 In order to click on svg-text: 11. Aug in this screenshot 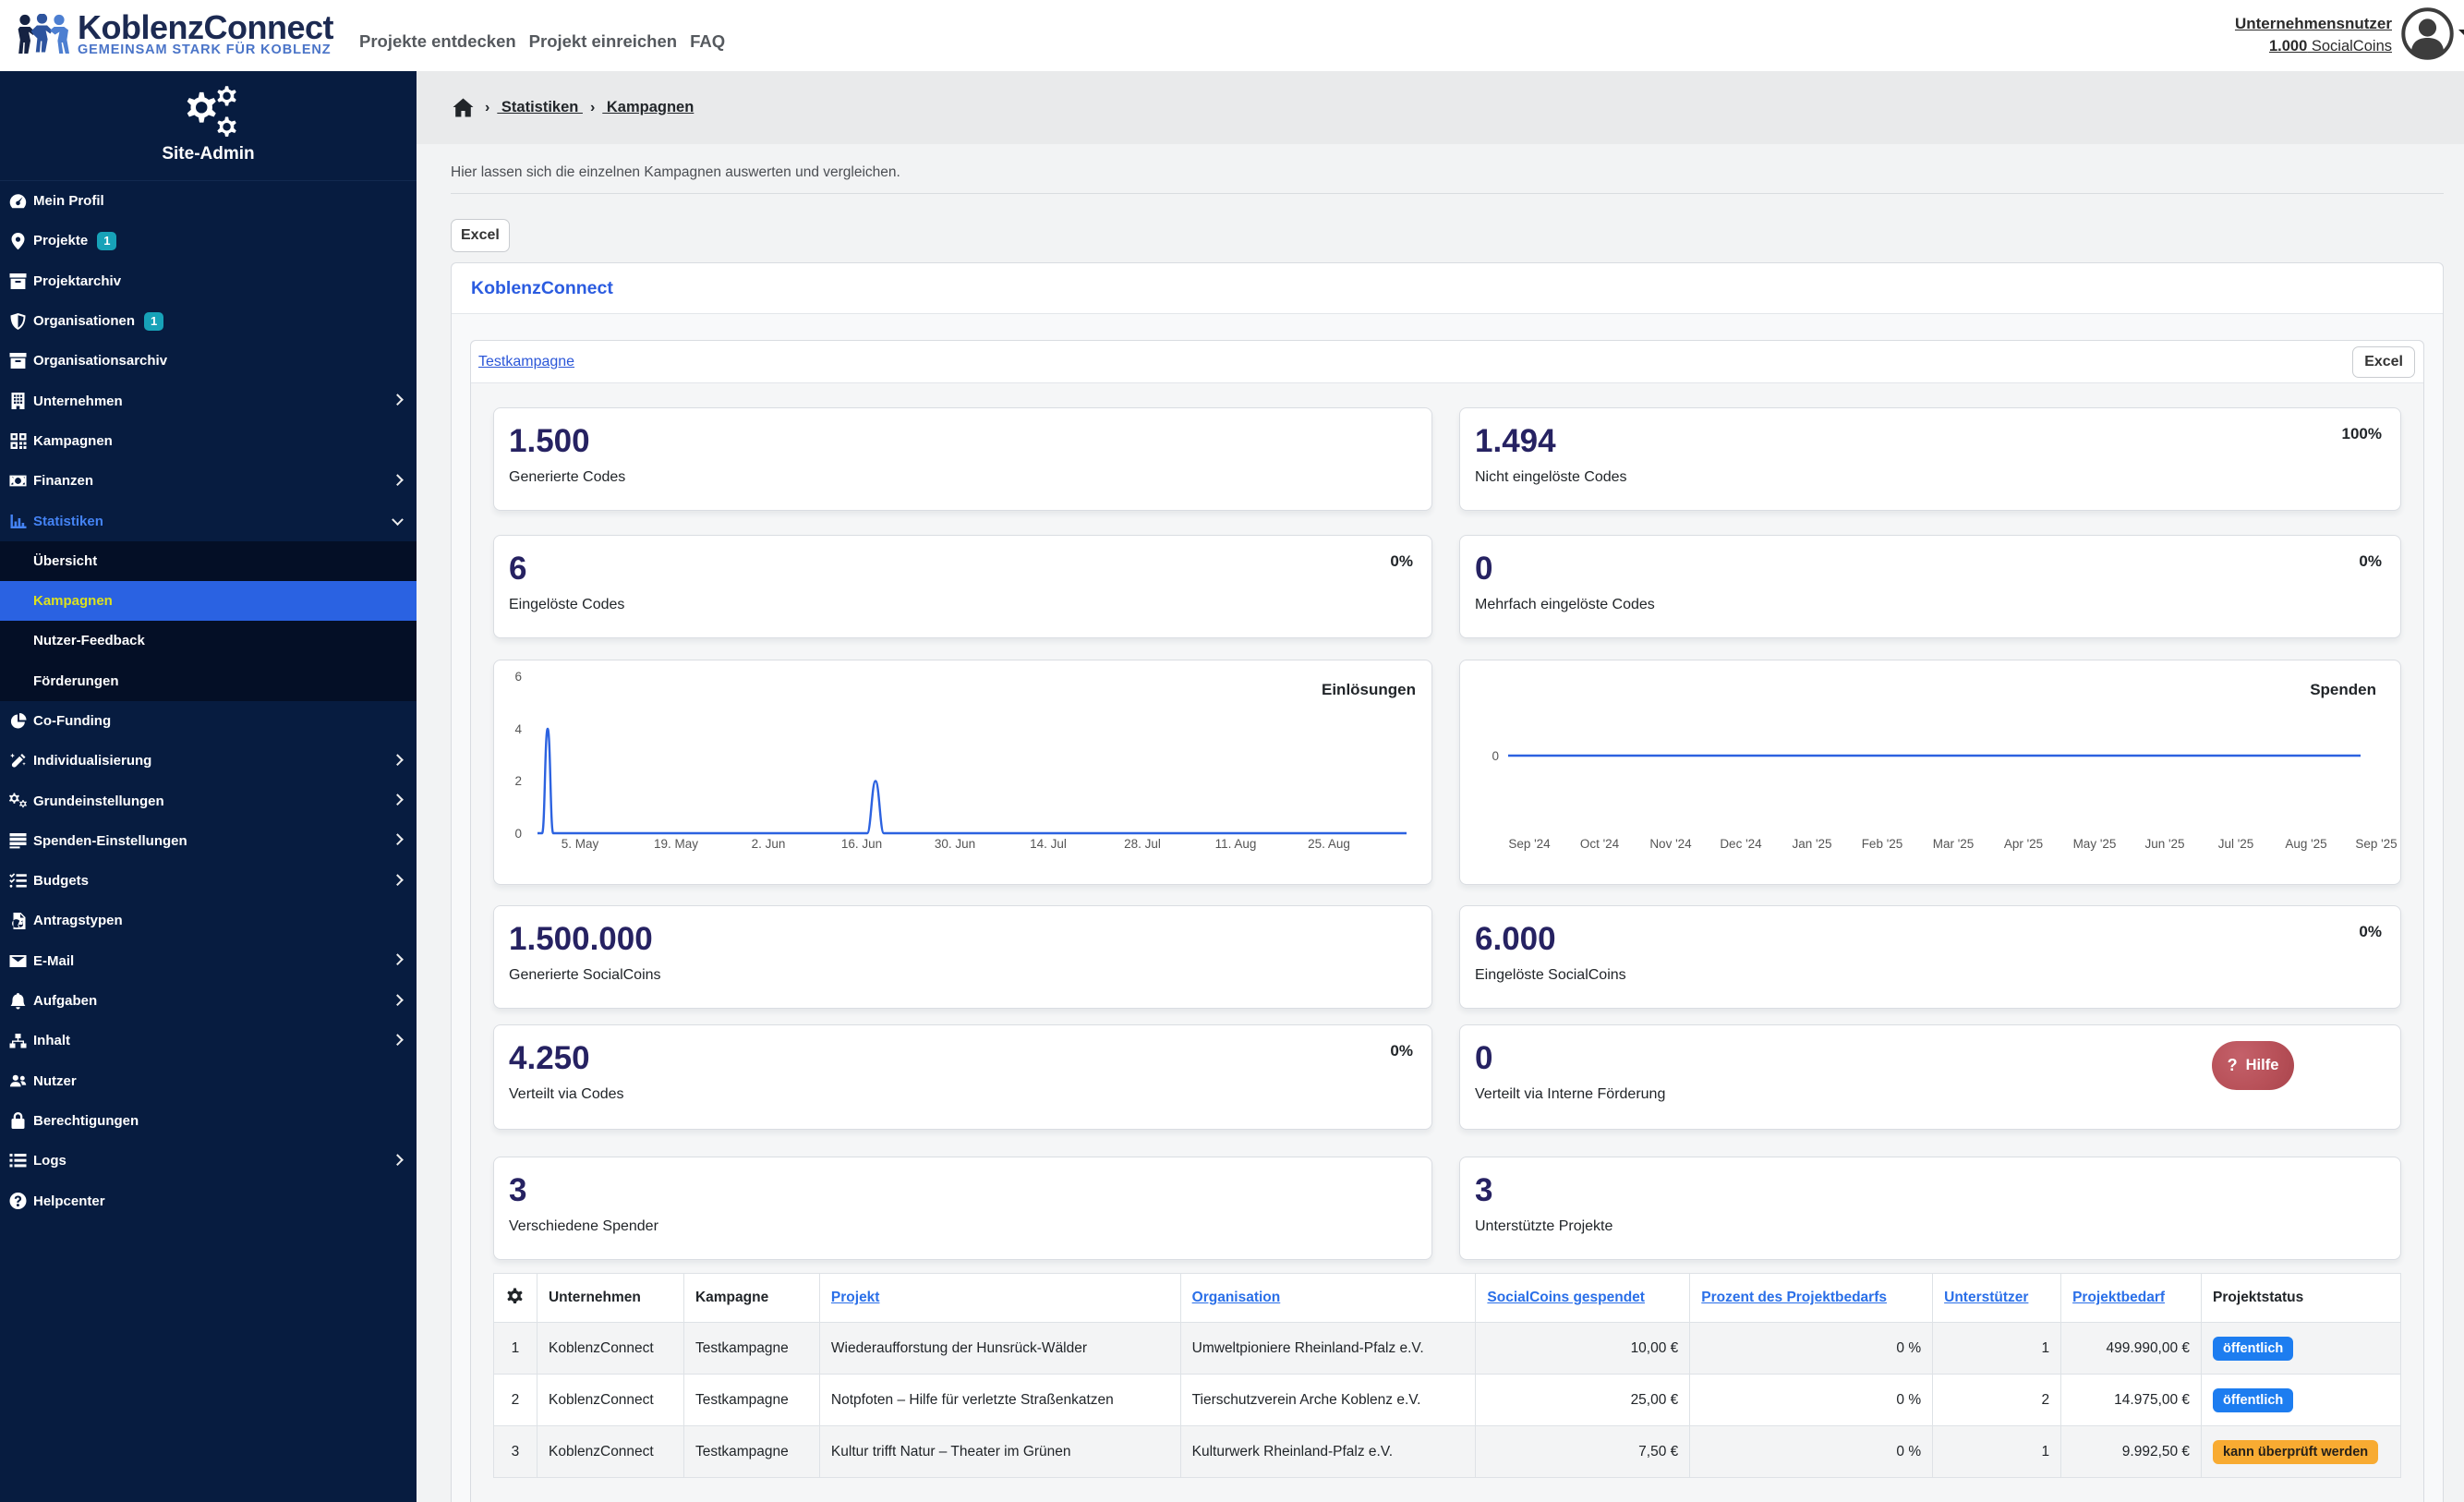, I will do `click(1236, 844)`.